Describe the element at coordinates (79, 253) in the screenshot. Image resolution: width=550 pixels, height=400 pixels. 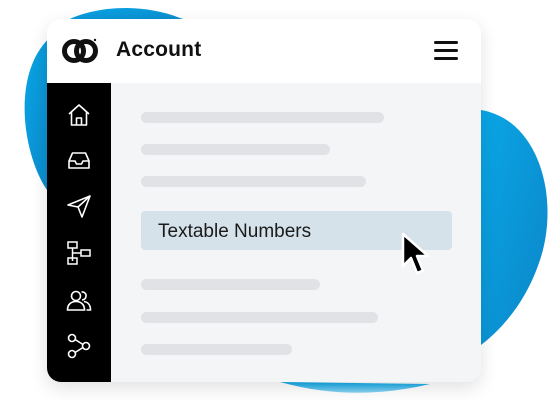
I see `flowchart-icon` at that location.